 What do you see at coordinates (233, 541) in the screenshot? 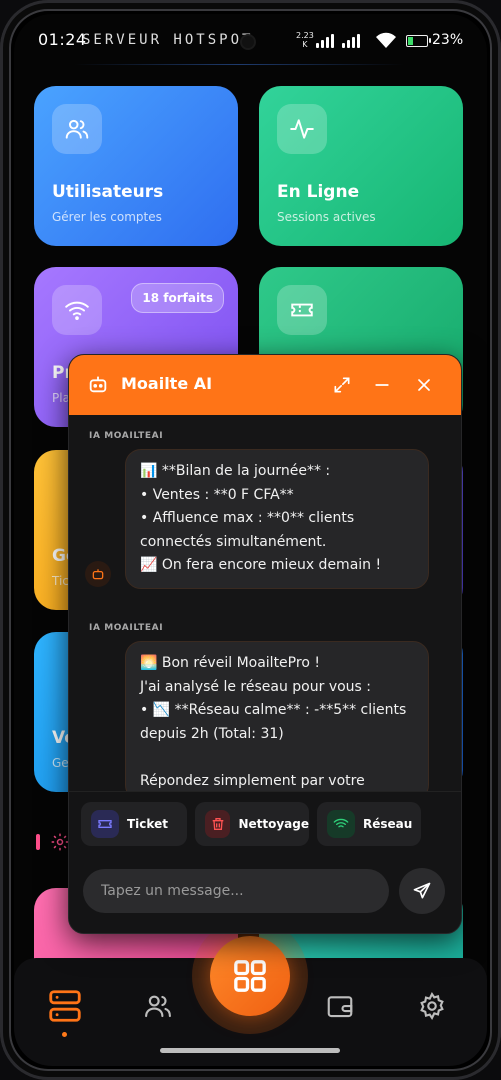
I see `message-line: connectés simultanément.` at bounding box center [233, 541].